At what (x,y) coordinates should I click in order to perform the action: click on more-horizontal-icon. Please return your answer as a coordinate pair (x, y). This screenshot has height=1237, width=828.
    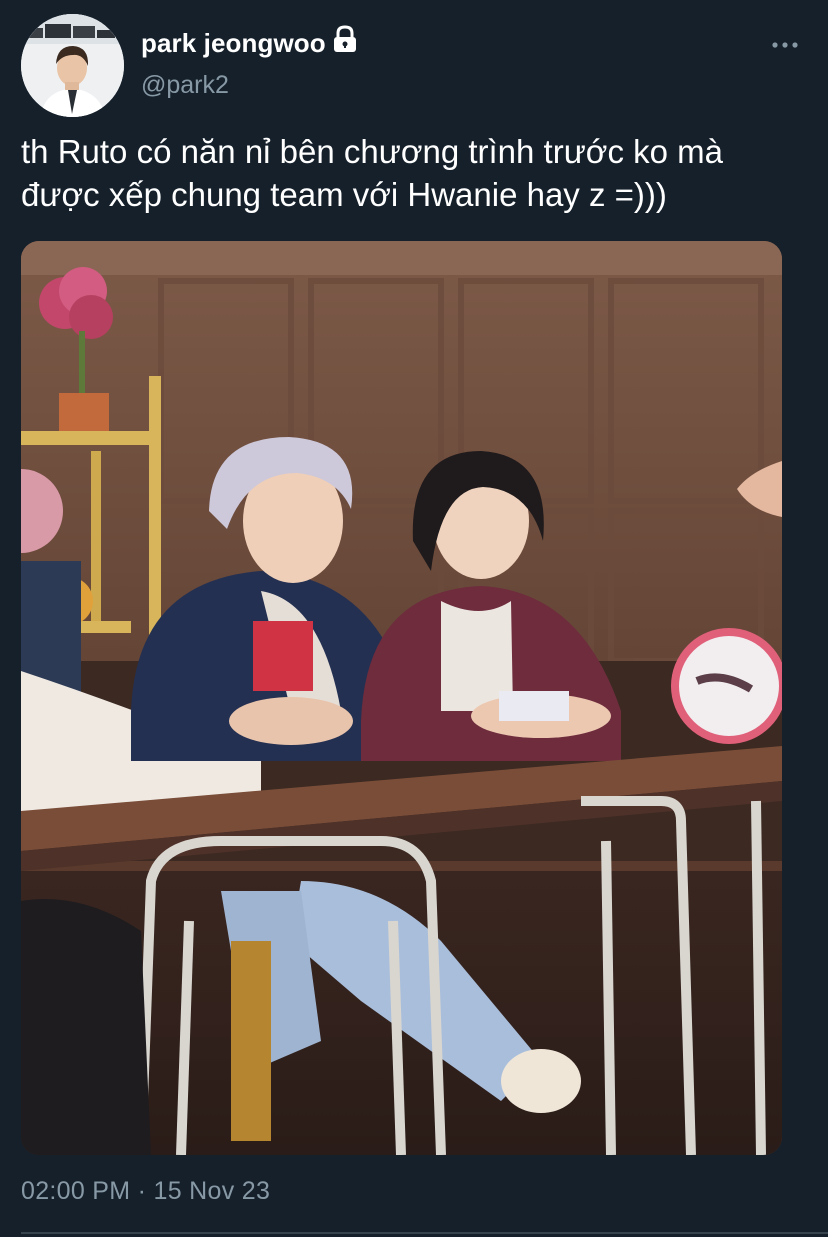
    Looking at the image, I should click on (785, 45).